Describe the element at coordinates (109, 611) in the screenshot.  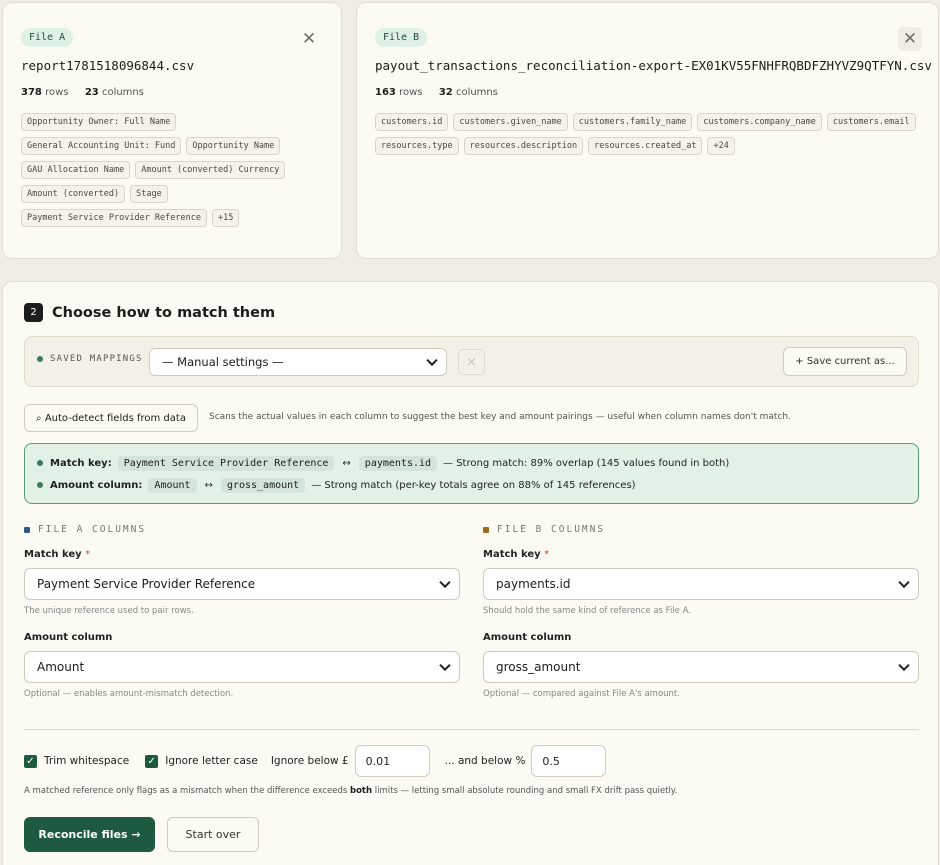
I see `file-a-match-key-help: The unique reference used to pair rows.` at that location.